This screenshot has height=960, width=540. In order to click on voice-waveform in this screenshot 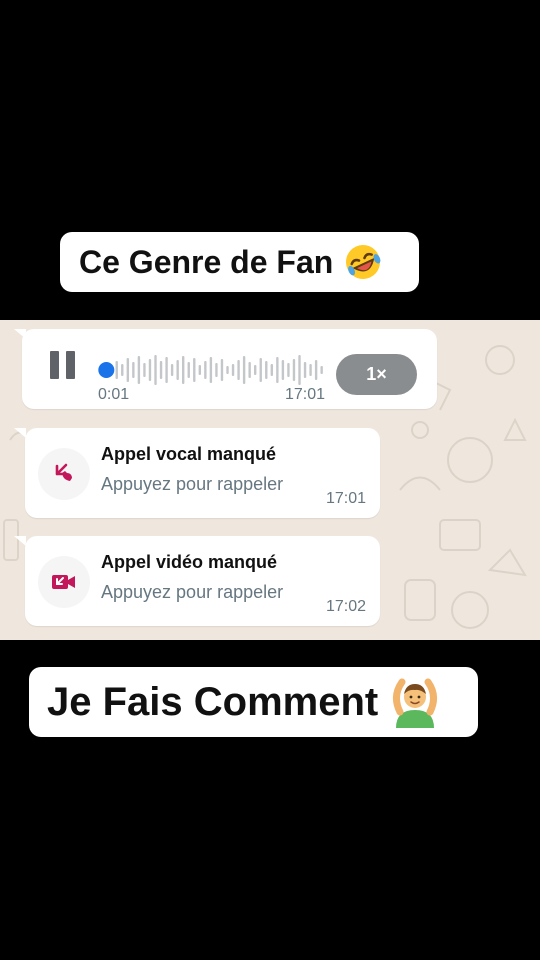, I will do `click(210, 370)`.